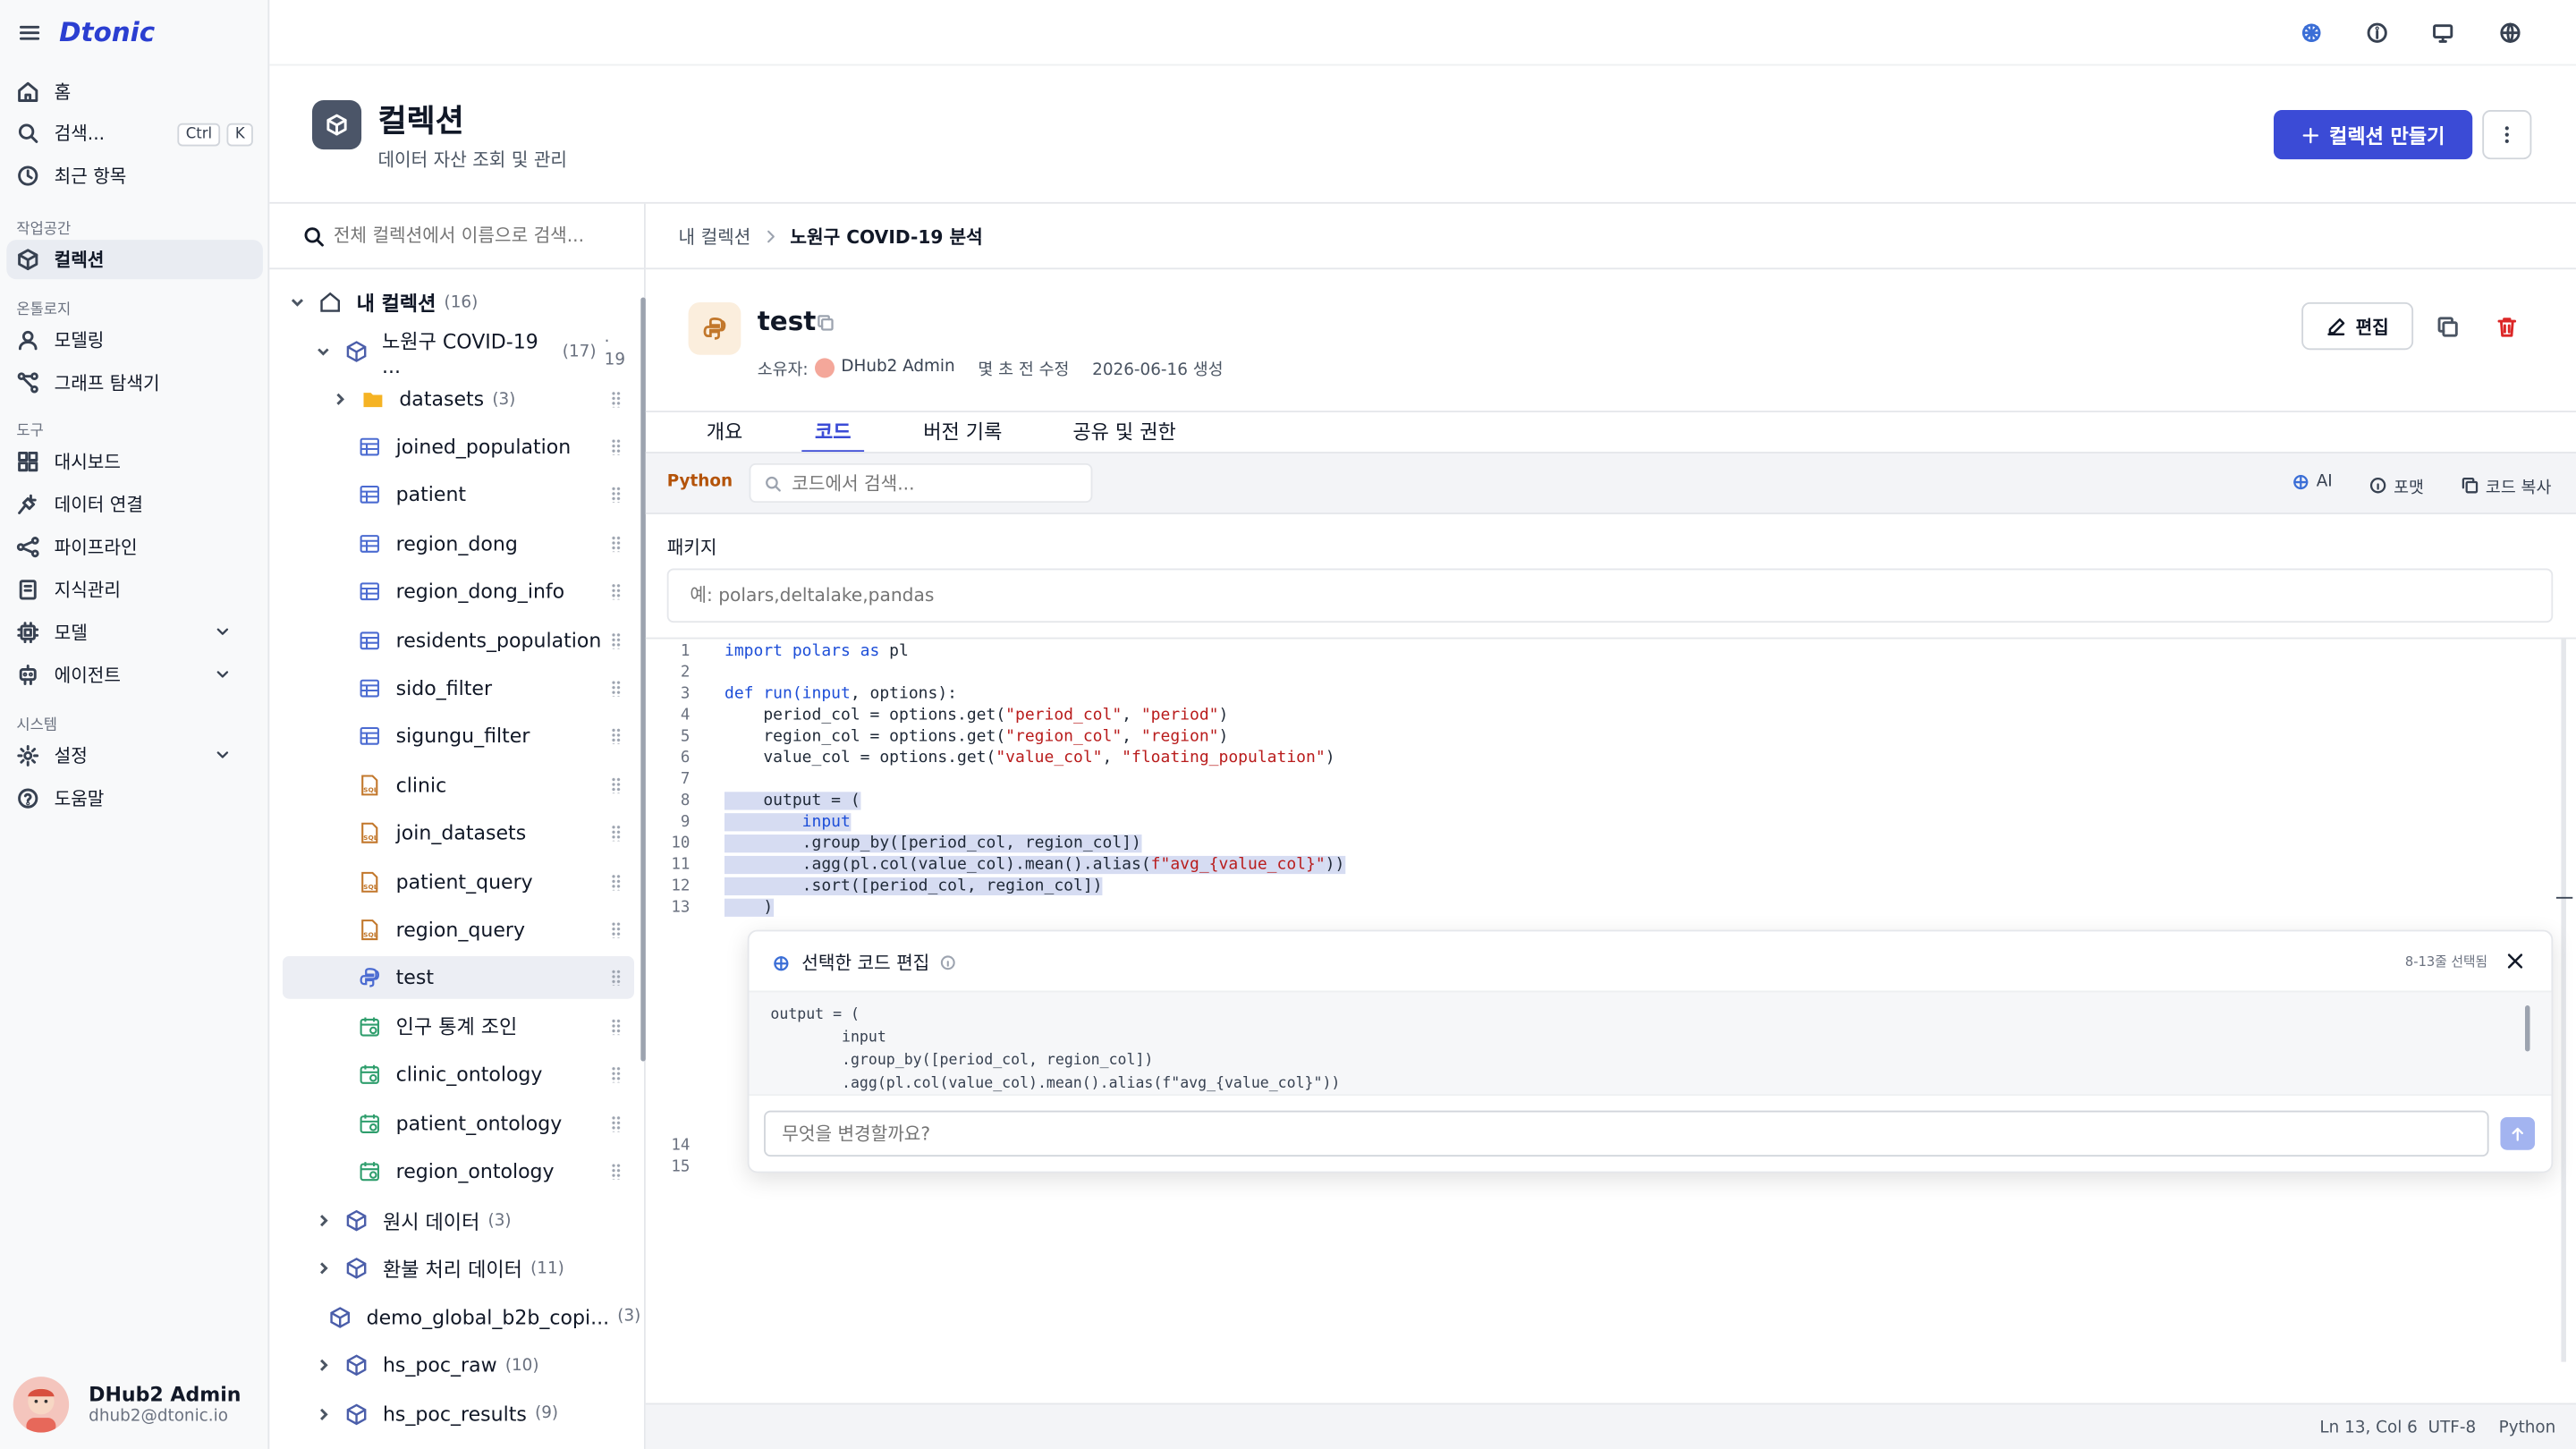 The width and height of the screenshot is (2576, 1449). Describe the element at coordinates (134, 92) in the screenshot. I see `nav-home: 홈` at that location.